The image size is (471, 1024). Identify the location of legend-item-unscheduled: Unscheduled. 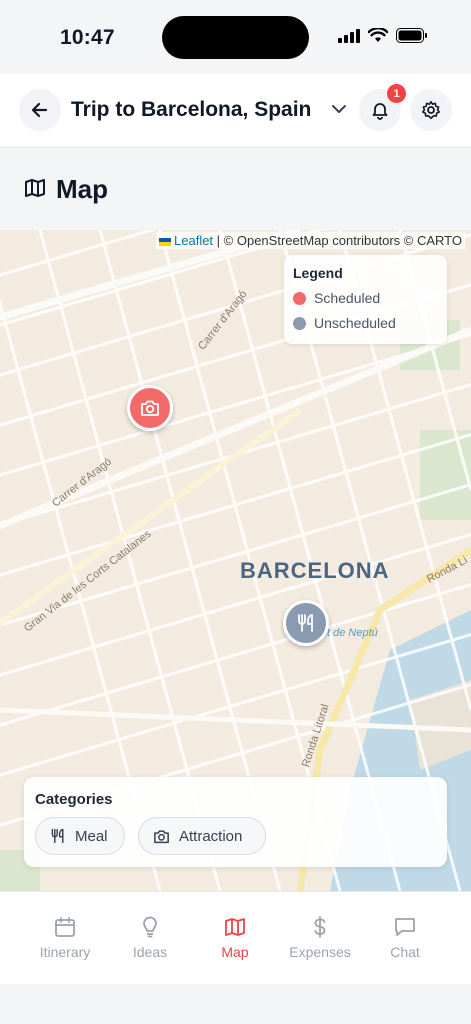
(365, 323).